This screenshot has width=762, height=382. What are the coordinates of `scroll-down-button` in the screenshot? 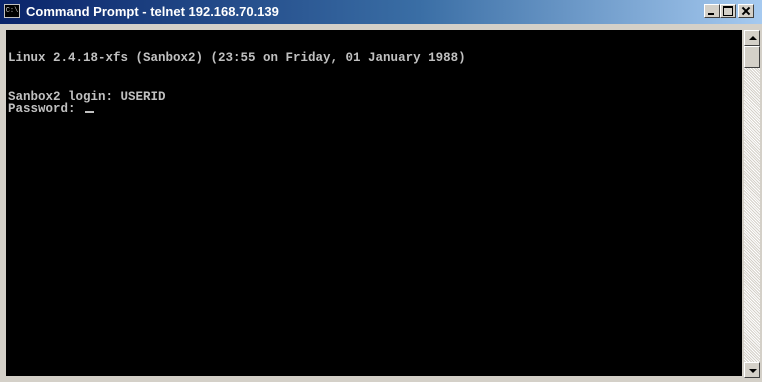 It's located at (752, 370).